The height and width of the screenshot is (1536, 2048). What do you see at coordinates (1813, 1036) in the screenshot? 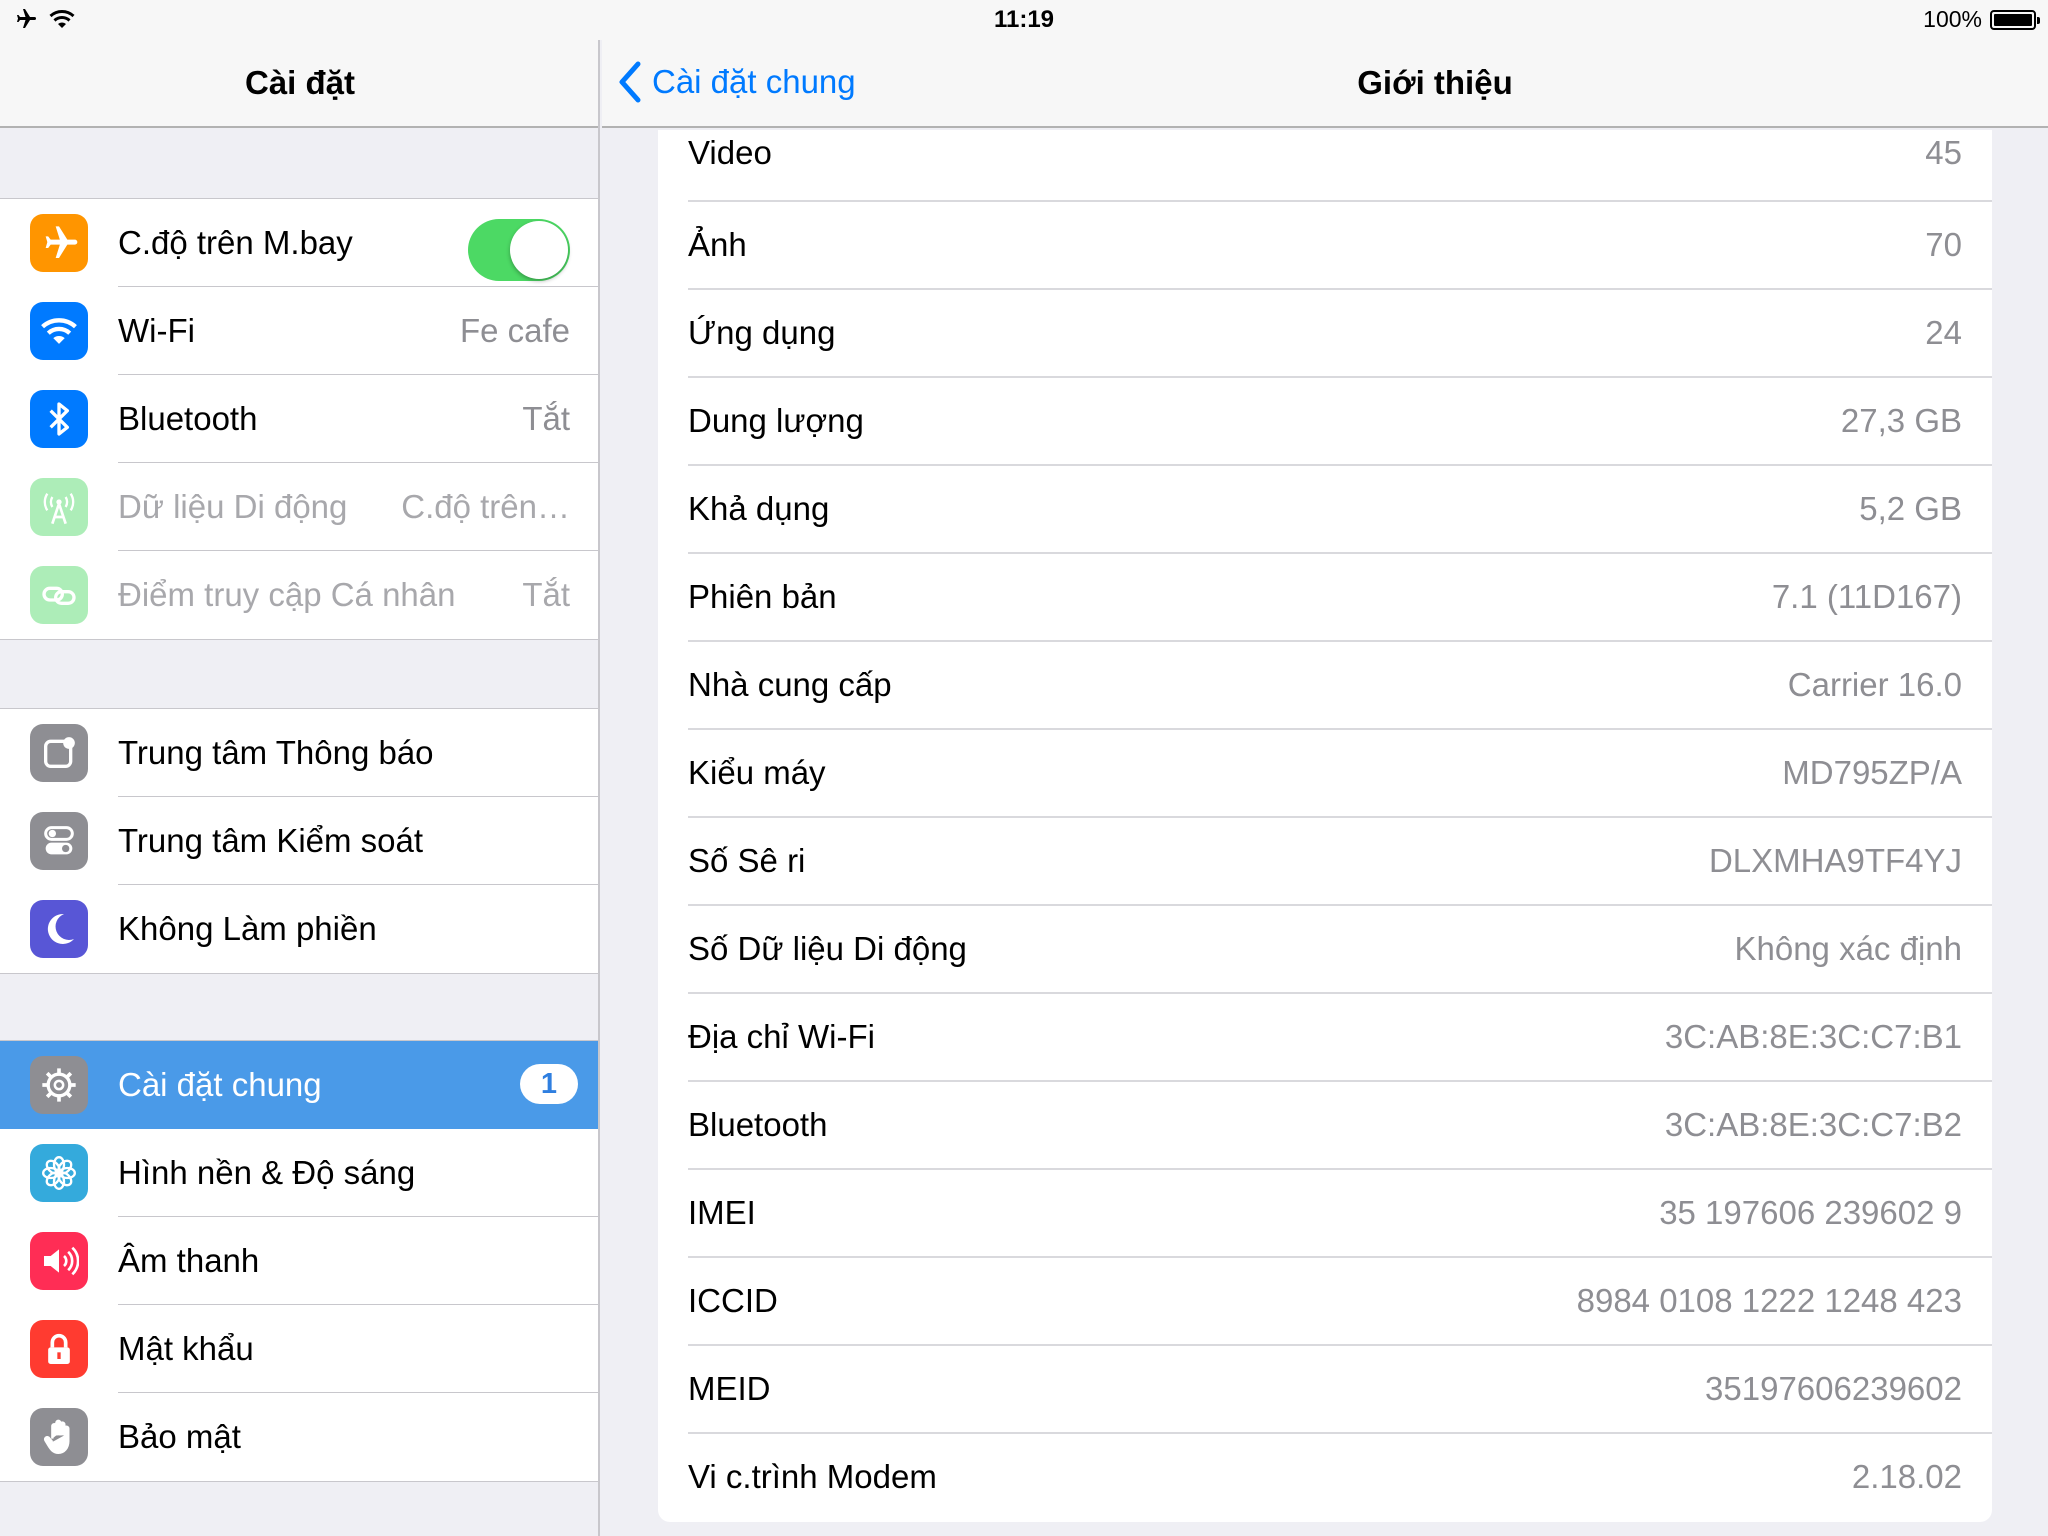
I see `info-value: 3C:AB:8E:3C:C7:B1` at bounding box center [1813, 1036].